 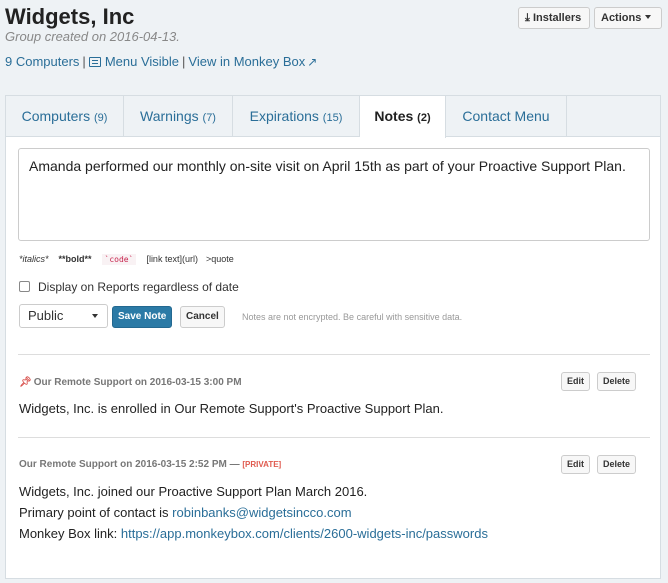 I want to click on tab-label: Contact Menu, so click(x=506, y=116).